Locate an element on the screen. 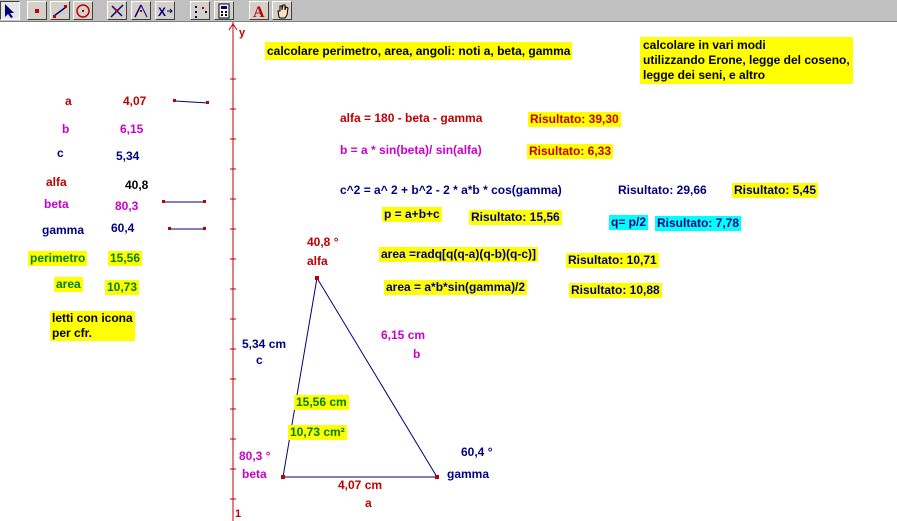 Image resolution: width=897 pixels, height=521 pixels. y-axis-tick-label: 1 is located at coordinates (238, 514).